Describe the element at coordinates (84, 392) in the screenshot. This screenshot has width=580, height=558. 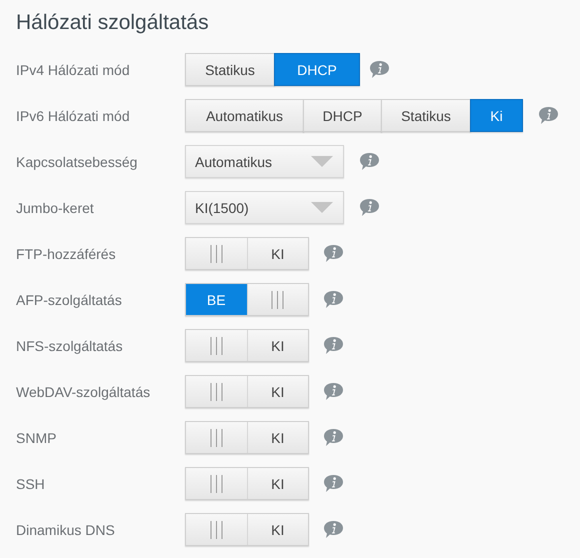
I see `field-label: WebDAV-szolgáltatás` at that location.